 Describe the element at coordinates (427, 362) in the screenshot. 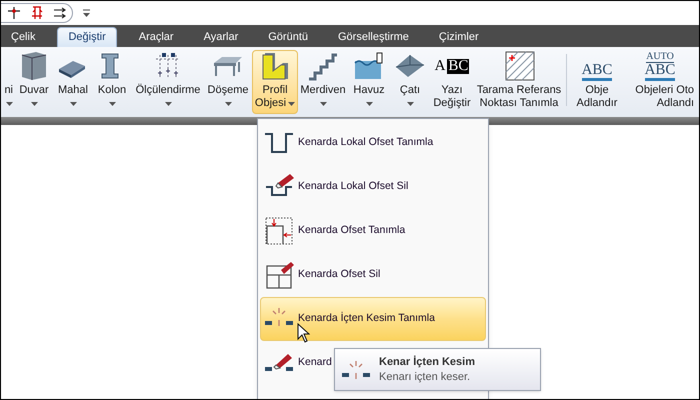

I see `tooltip-title: Kenar İçten Kesim` at that location.